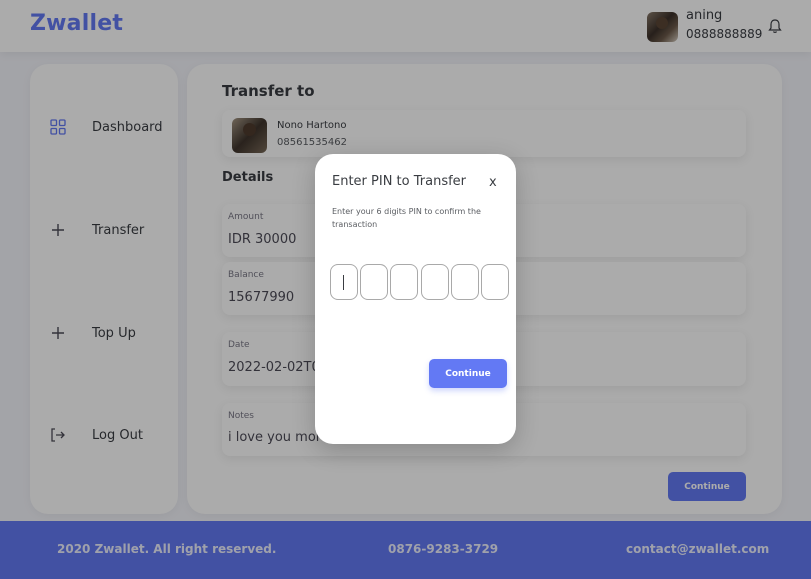  Describe the element at coordinates (399, 181) in the screenshot. I see `modal-title: Enter PIN to Transfer` at that location.